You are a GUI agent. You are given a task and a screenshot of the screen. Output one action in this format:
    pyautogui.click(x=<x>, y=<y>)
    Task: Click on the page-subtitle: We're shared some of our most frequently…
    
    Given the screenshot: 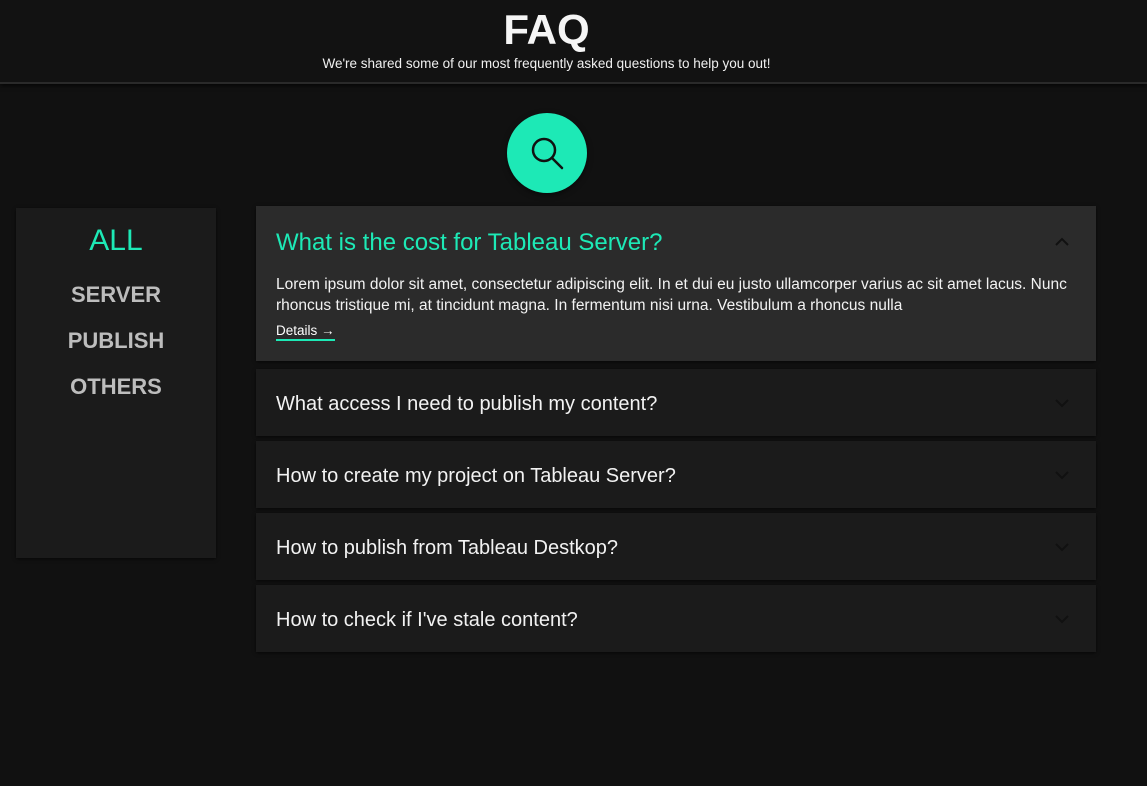 What is the action you would take?
    pyautogui.click(x=546, y=63)
    